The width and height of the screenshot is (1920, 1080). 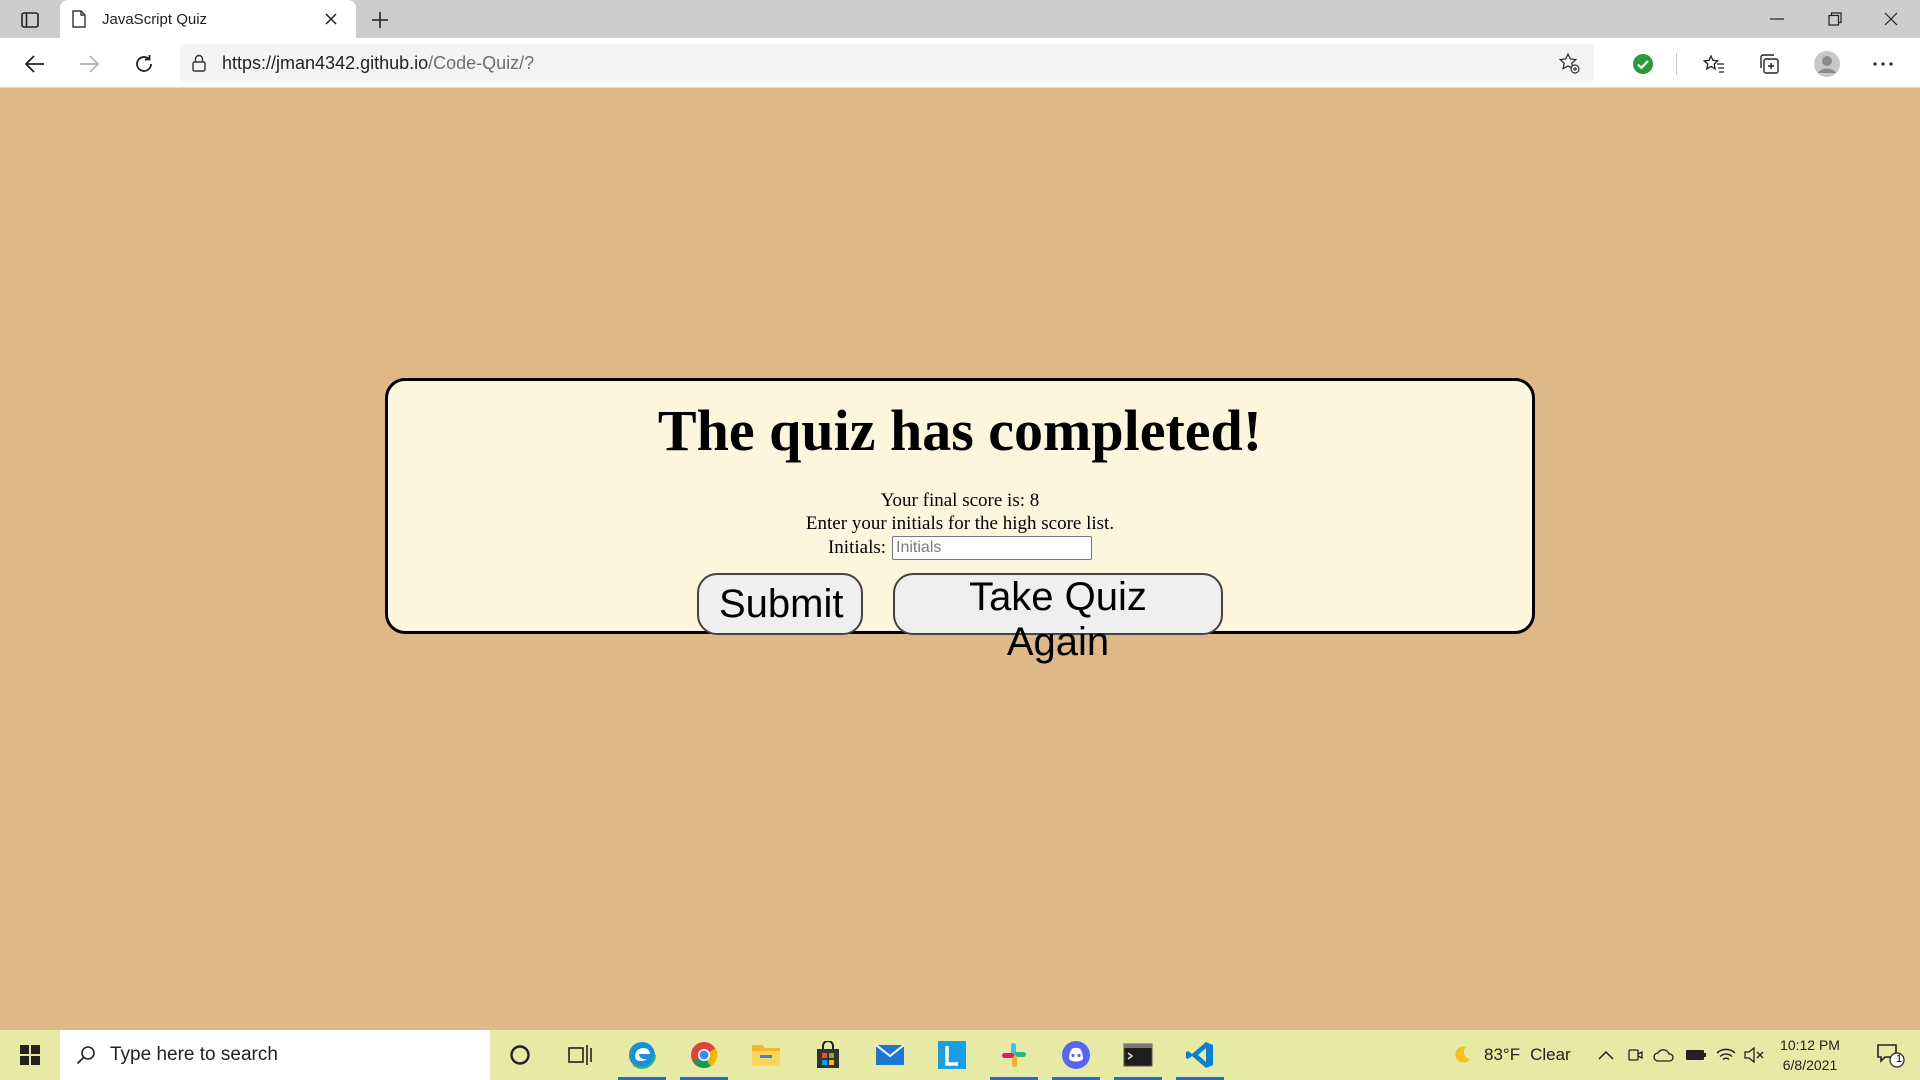 What do you see at coordinates (79, 19) in the screenshot?
I see `page-icon` at bounding box center [79, 19].